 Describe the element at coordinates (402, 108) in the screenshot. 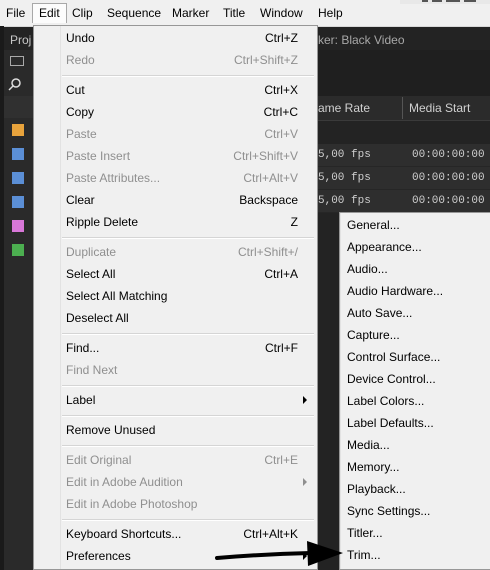

I see `column-divider` at that location.